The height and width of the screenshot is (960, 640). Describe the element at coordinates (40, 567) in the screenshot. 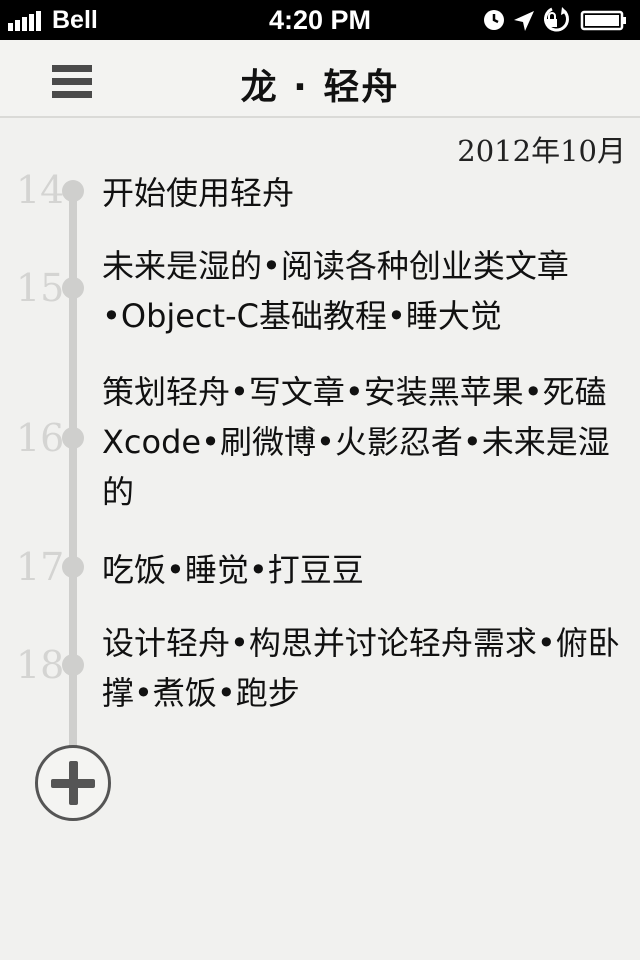

I see `day-number: 17` at that location.